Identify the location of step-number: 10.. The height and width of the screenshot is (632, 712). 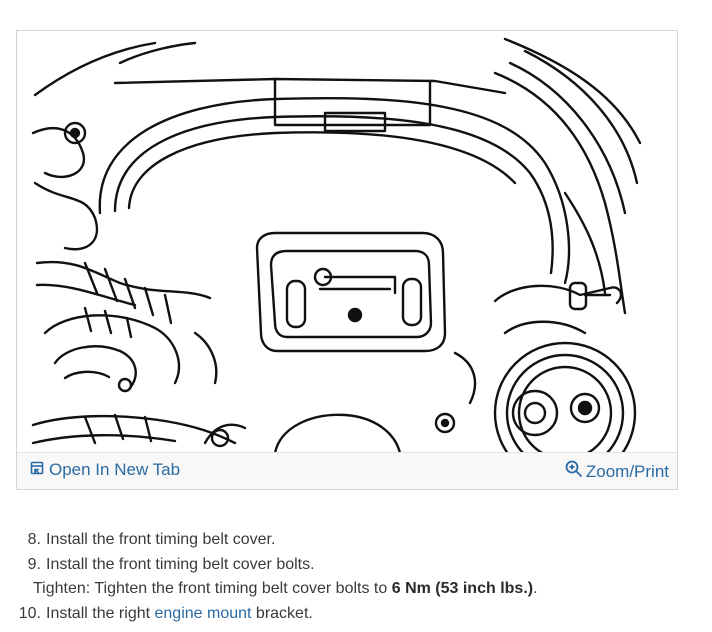
(29, 613).